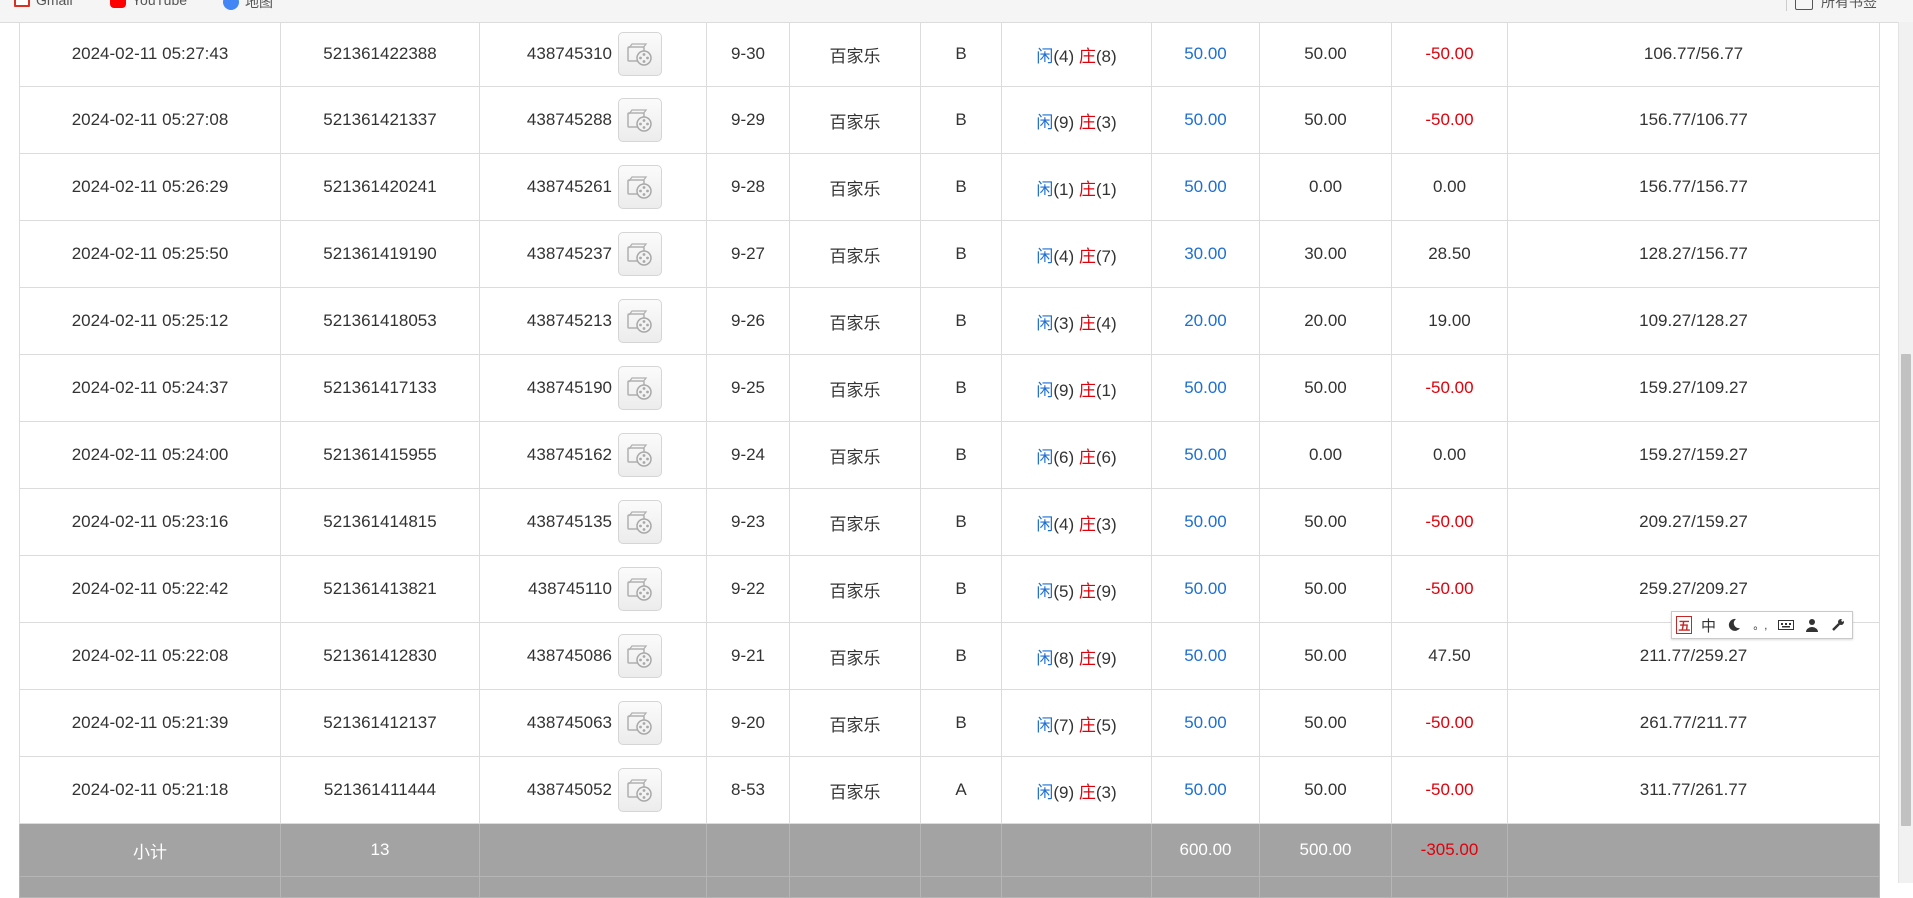  What do you see at coordinates (956, 11) in the screenshot?
I see `bookmarks-bar: Gmail YouTube 地图 所有书签` at bounding box center [956, 11].